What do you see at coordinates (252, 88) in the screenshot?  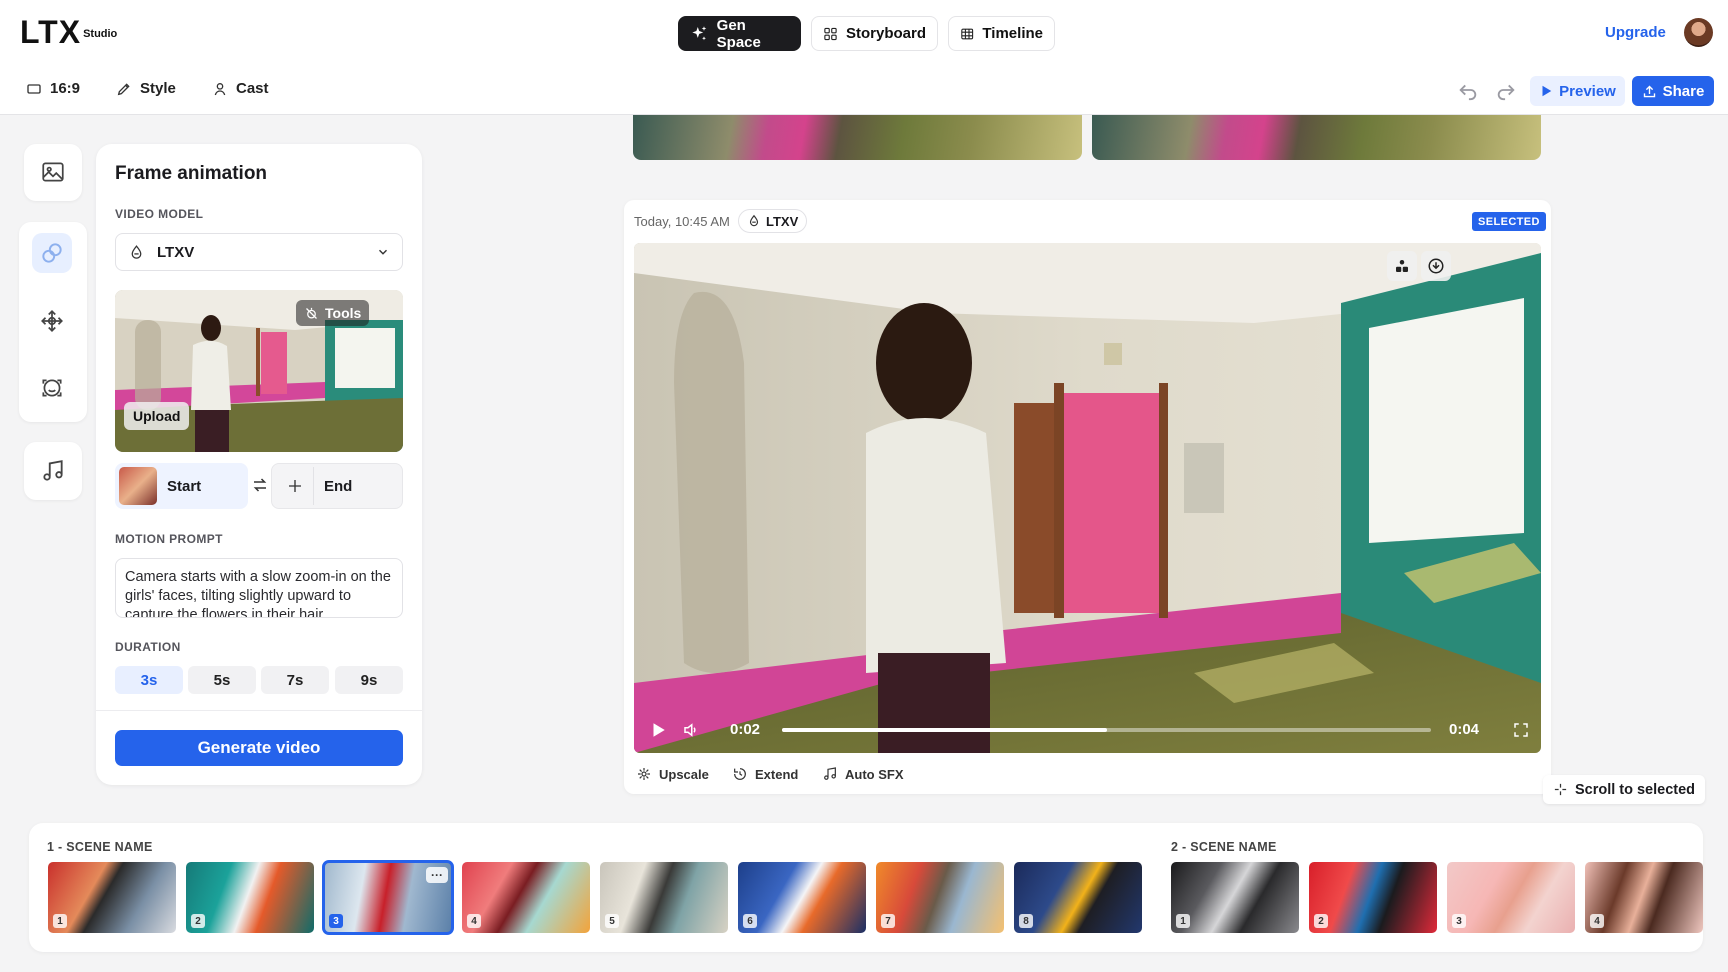 I see `cast-label: Cast` at bounding box center [252, 88].